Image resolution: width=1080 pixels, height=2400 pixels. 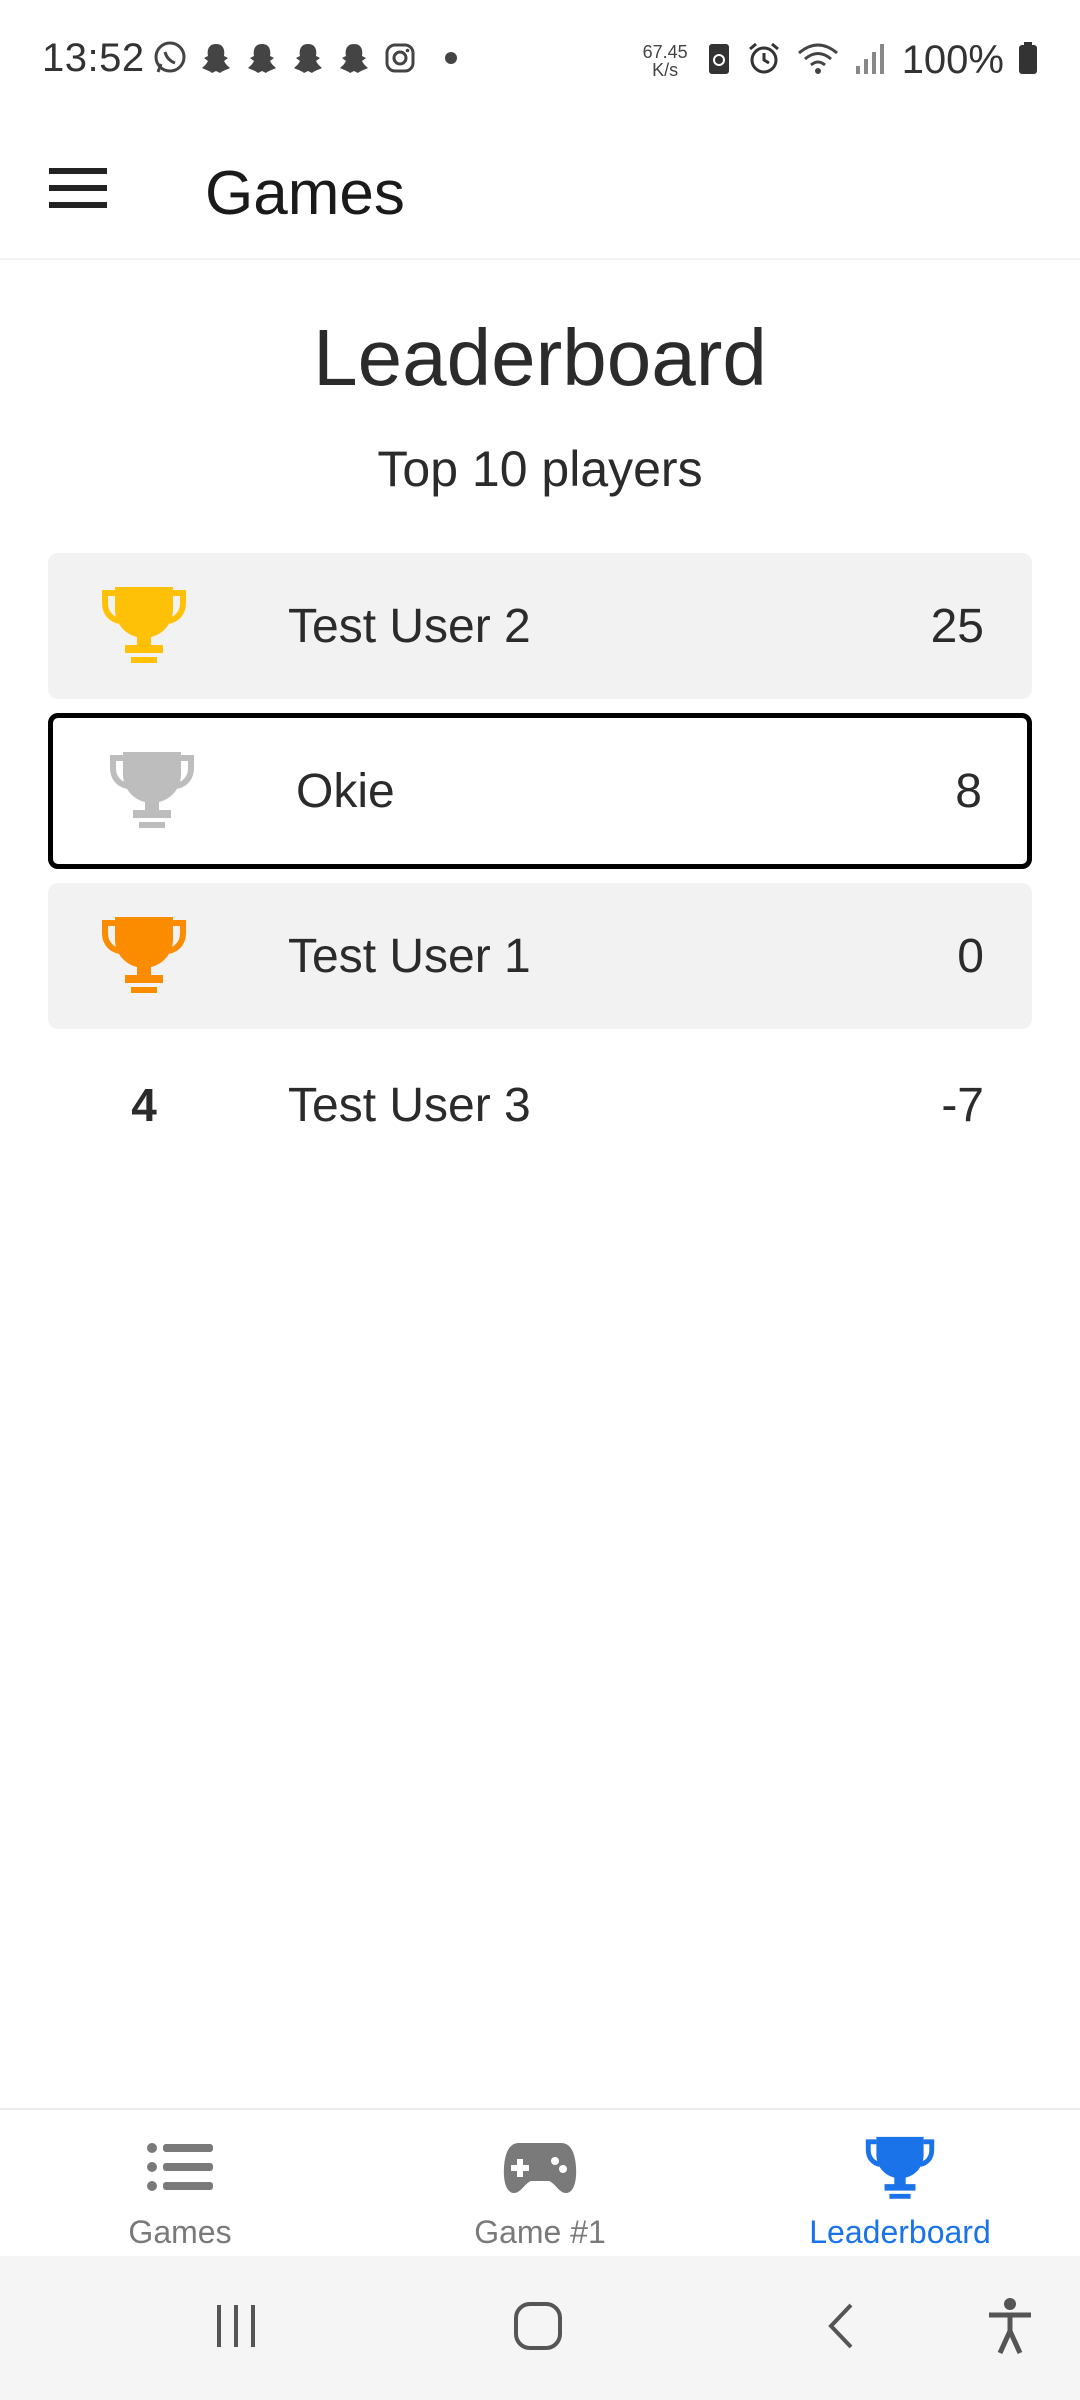 I want to click on net-speed-value: 67.45, so click(x=665, y=51).